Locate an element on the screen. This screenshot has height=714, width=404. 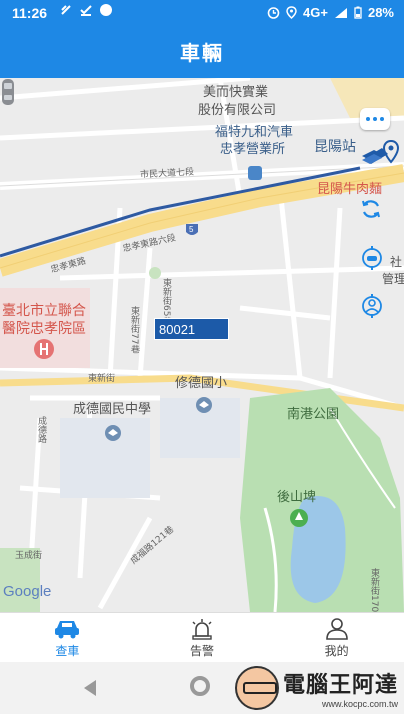
watermark-logo: 電腦王阿達 www.kocpc.com.tw is located at coordinates (316, 688).